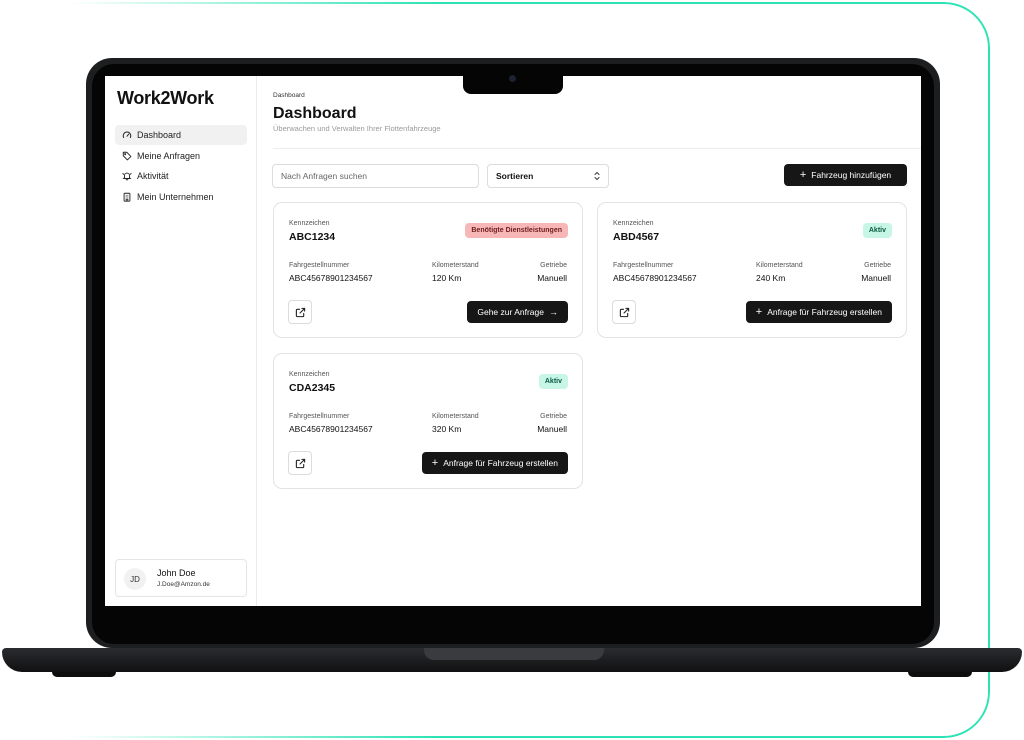 This screenshot has width=1024, height=740. Describe the element at coordinates (183, 584) in the screenshot. I see `user-email: J.Doe@Amzon.de` at that location.